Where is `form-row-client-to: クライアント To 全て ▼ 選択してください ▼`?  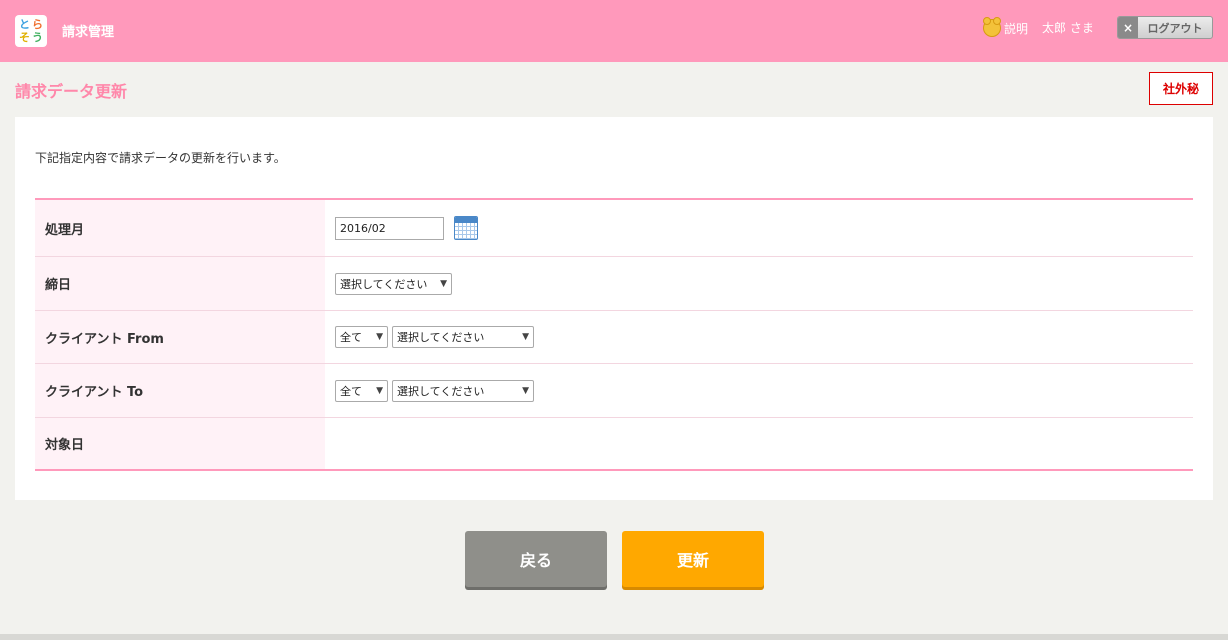
form-row-client-to: クライアント To 全て ▼ 選択してください ▼ is located at coordinates (614, 391).